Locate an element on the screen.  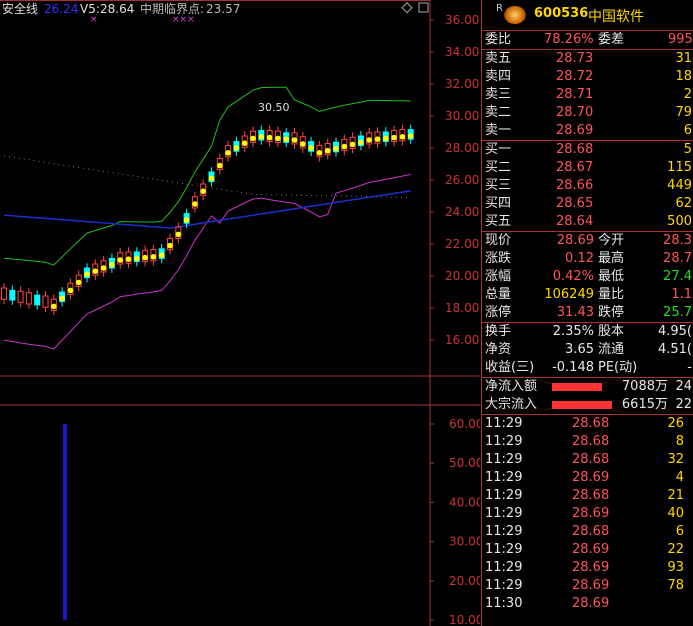
level-volume: 79 is located at coordinates (683, 112).